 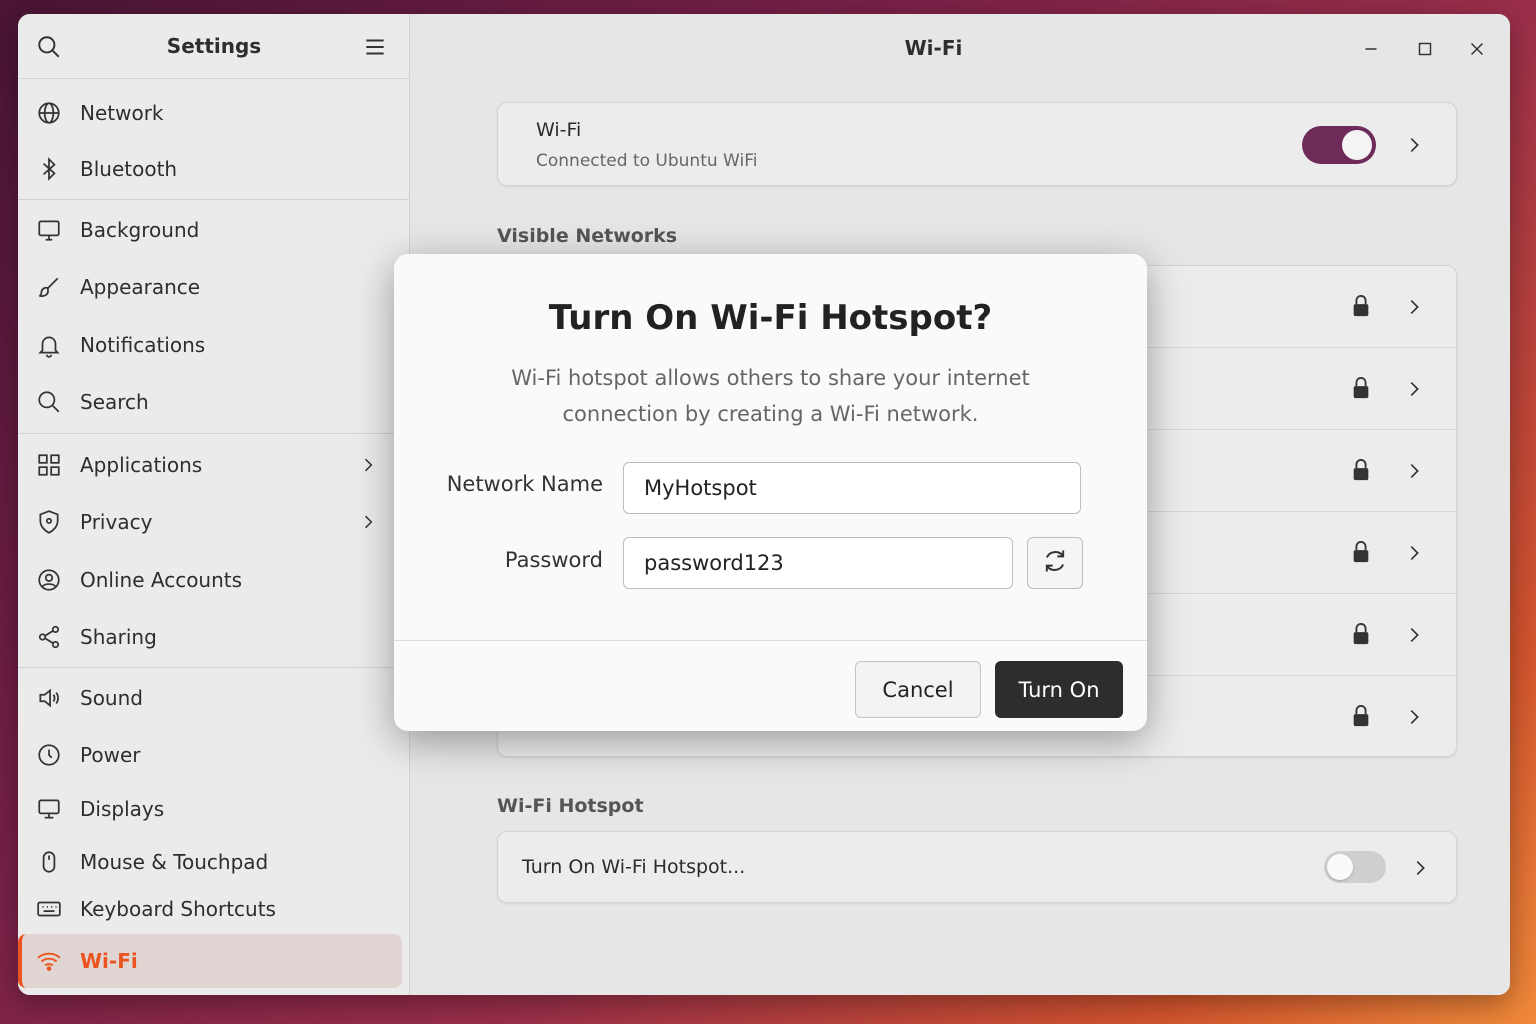 What do you see at coordinates (1371, 49) in the screenshot?
I see `minimize-icon` at bounding box center [1371, 49].